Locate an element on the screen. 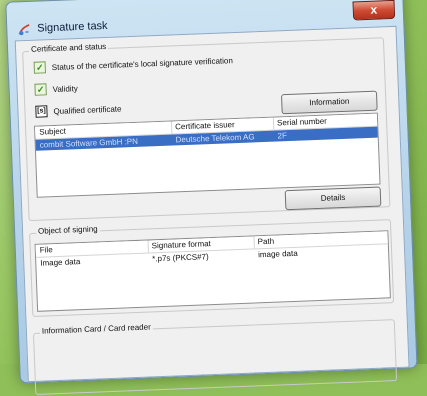  column-header-format: Signature format is located at coordinates (181, 244).